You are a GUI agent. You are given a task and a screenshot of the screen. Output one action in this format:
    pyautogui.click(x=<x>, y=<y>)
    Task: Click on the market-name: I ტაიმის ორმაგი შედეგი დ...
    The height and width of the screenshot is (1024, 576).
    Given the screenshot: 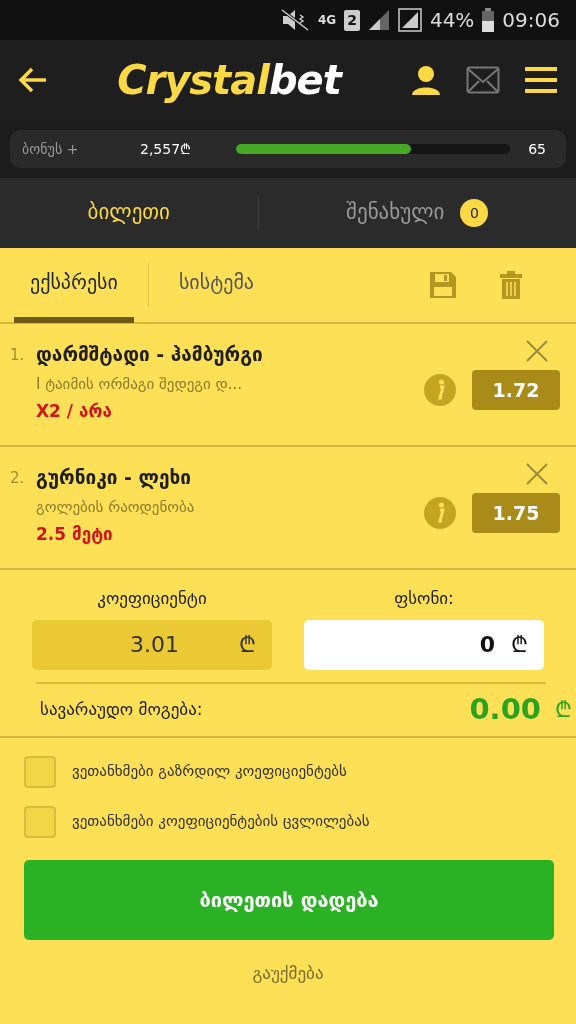 What is the action you would take?
    pyautogui.click(x=140, y=384)
    